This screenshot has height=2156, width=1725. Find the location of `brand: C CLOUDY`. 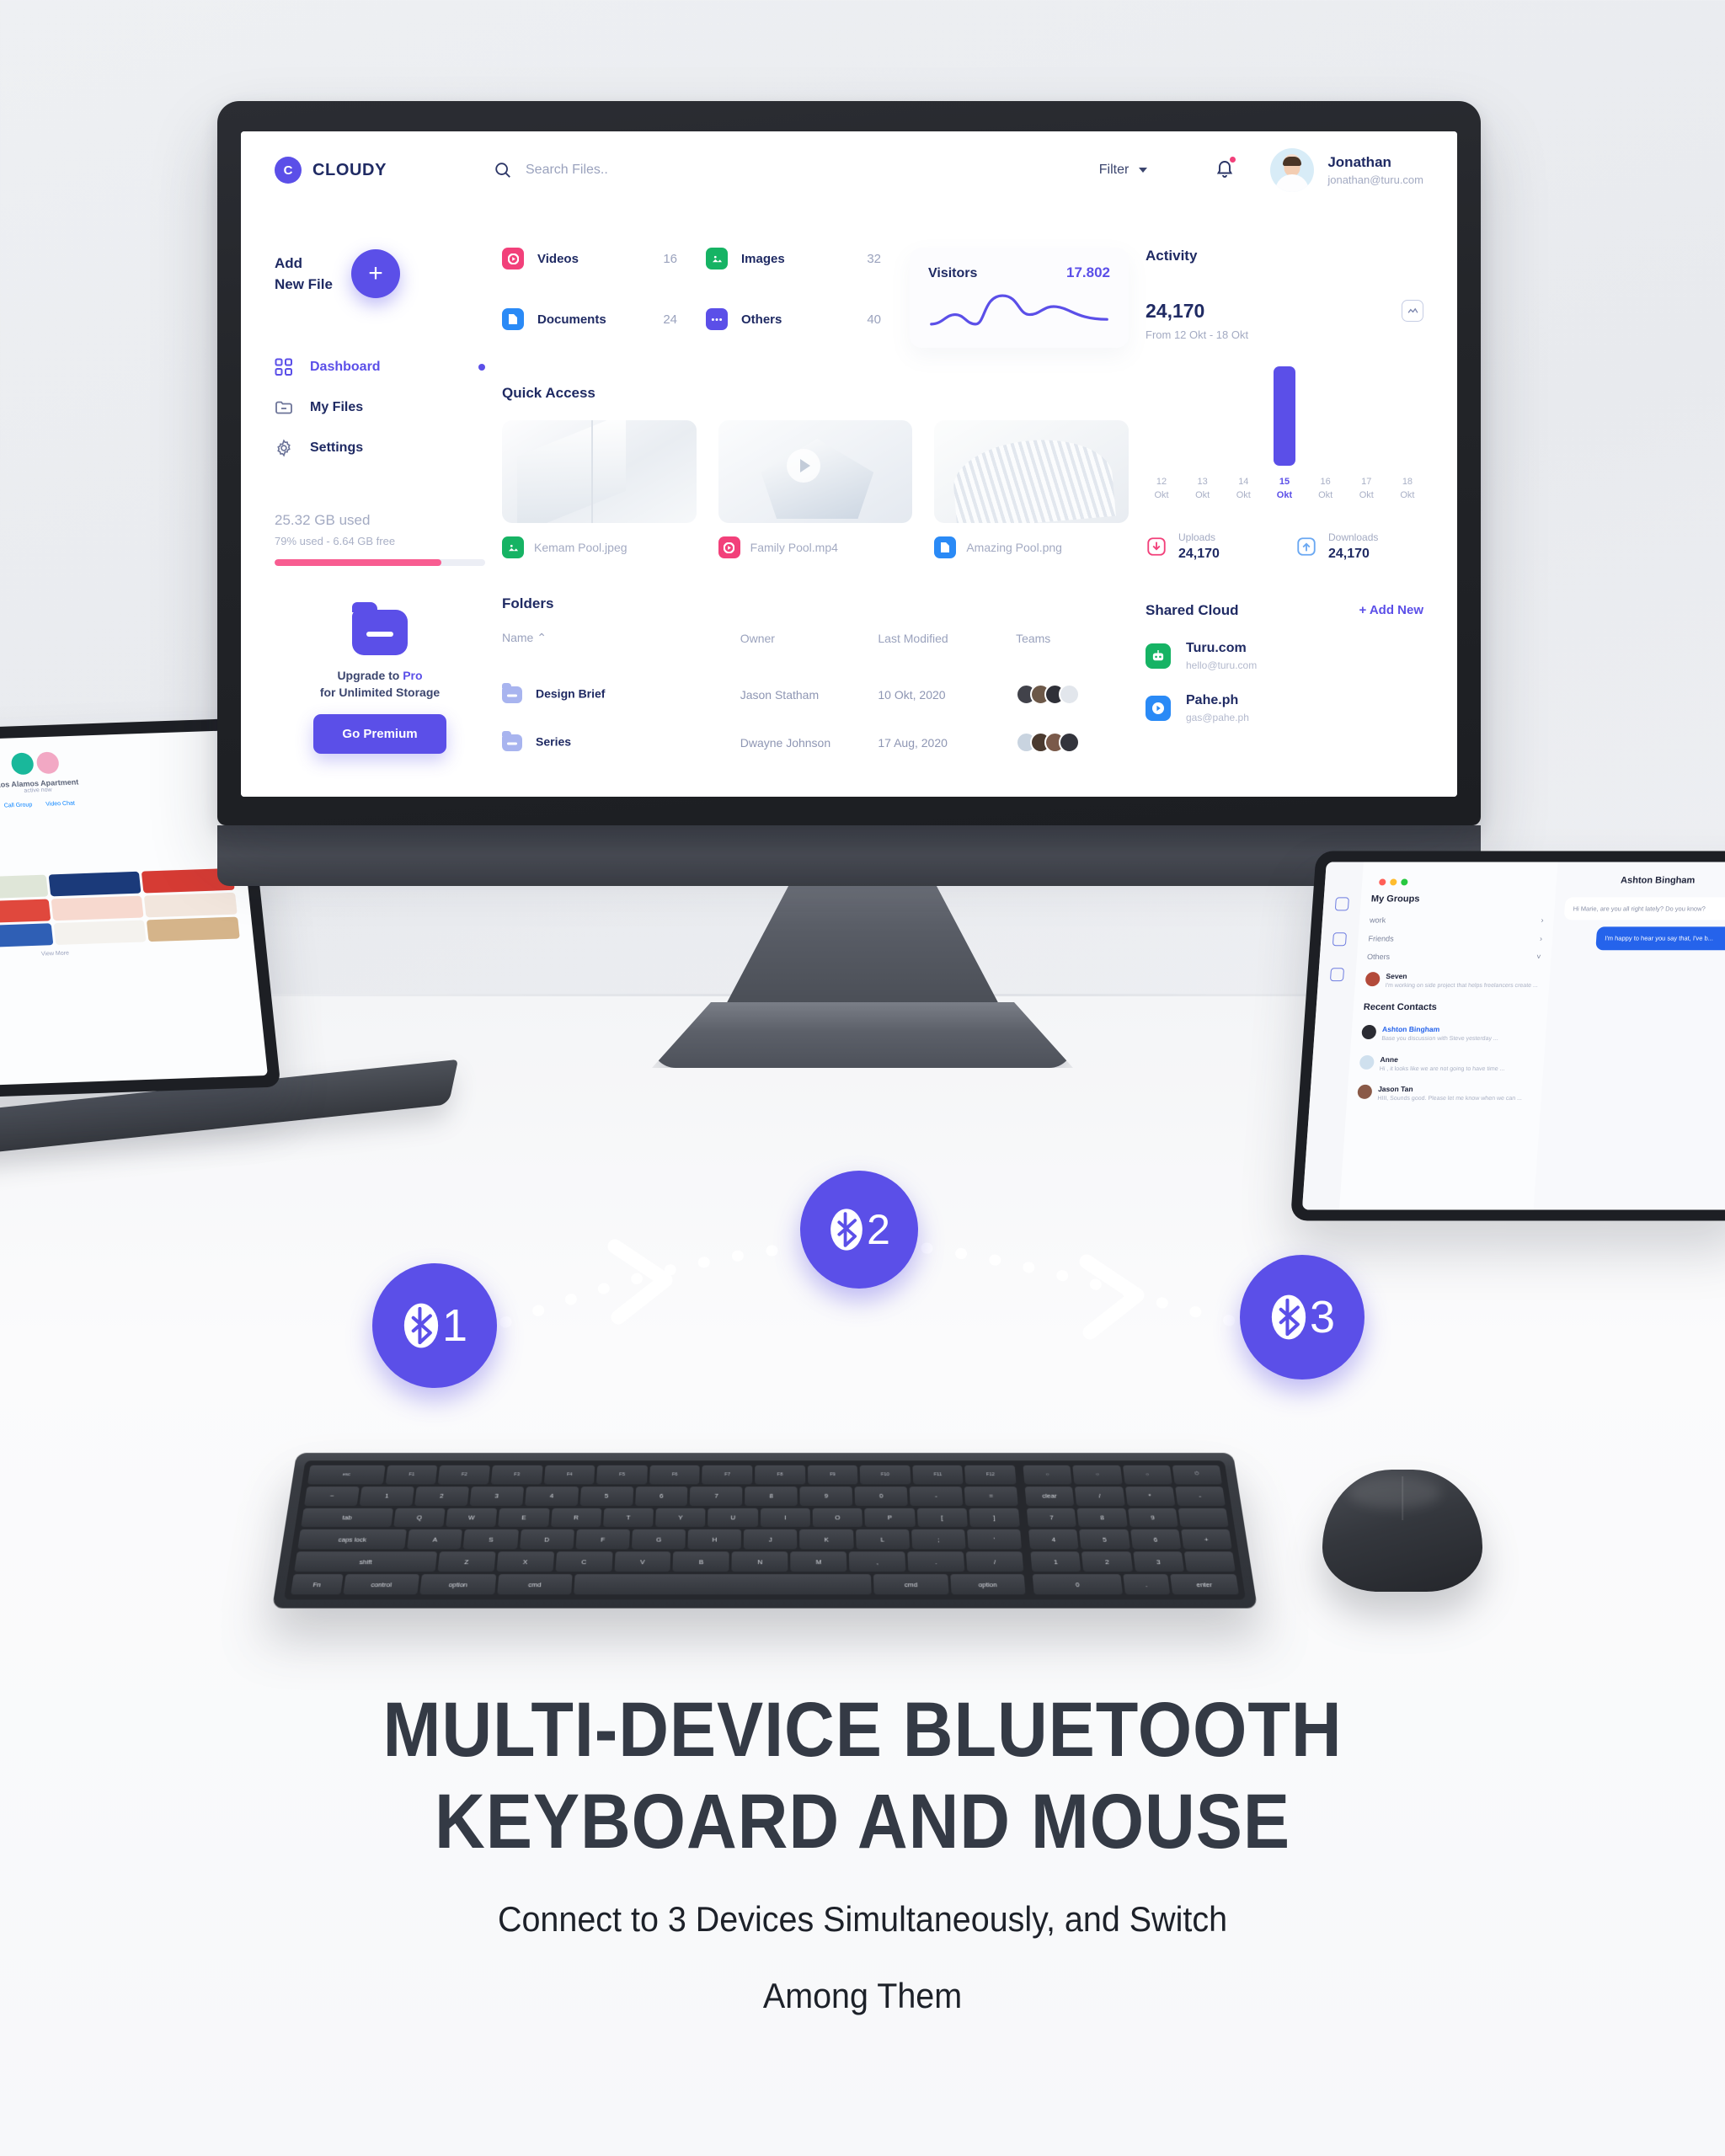

brand: C CLOUDY is located at coordinates (384, 170).